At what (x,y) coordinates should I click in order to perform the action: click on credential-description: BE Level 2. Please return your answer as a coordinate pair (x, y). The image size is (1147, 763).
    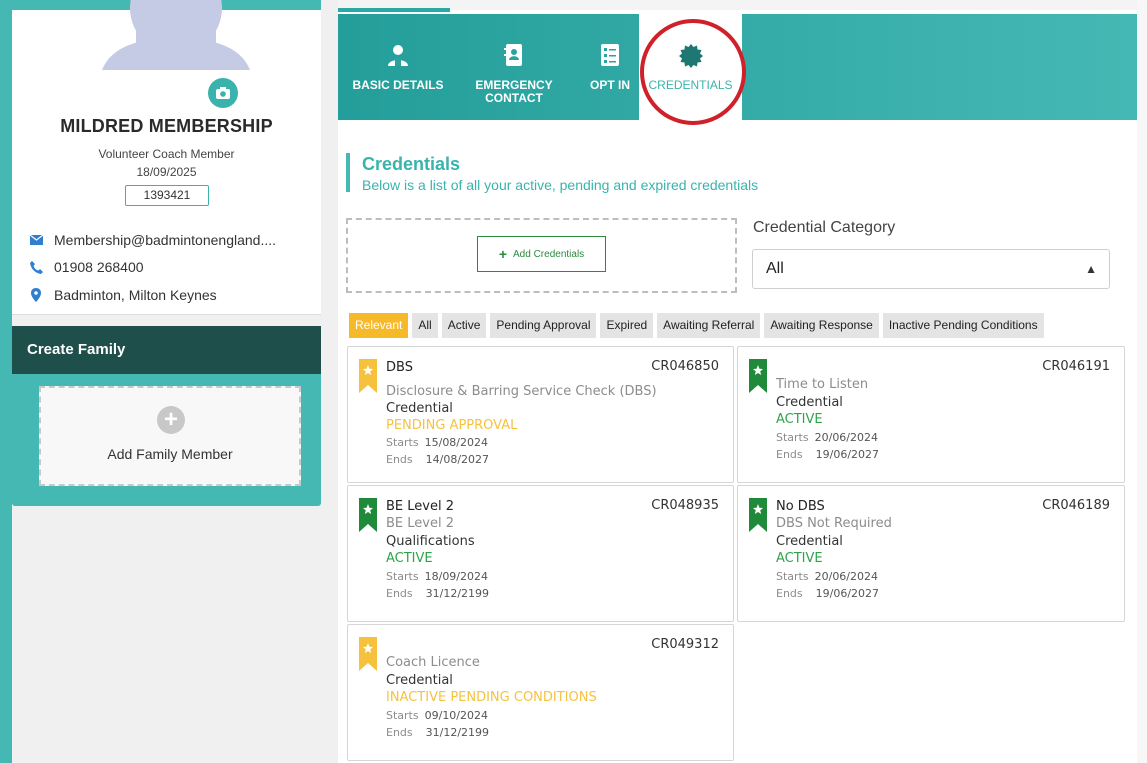
    Looking at the image, I should click on (420, 523).